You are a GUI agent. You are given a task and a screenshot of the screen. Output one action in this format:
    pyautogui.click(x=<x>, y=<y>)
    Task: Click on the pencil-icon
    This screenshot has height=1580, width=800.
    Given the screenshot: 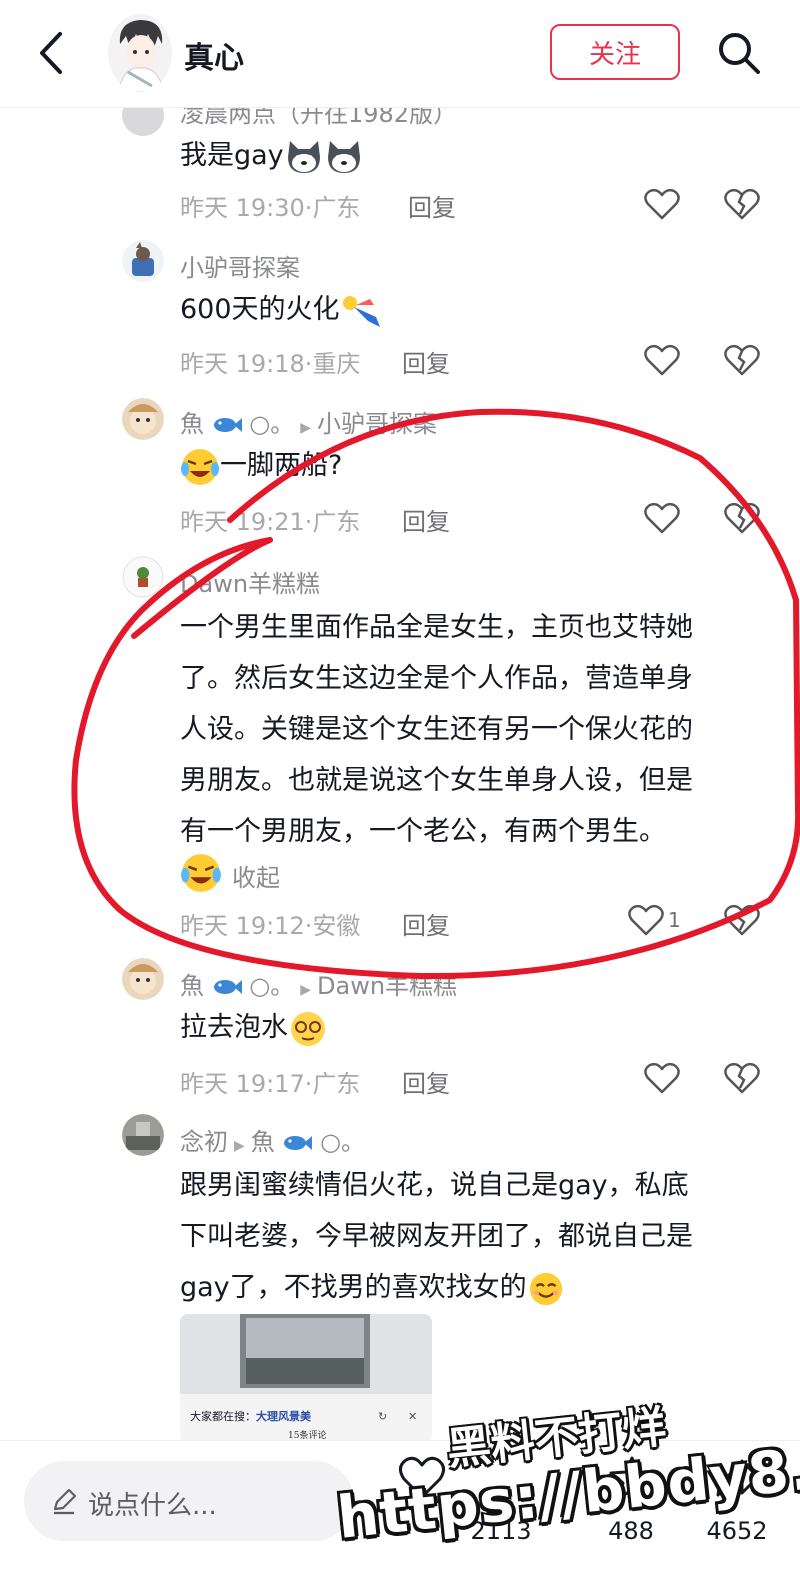 What is the action you would take?
    pyautogui.click(x=65, y=1501)
    